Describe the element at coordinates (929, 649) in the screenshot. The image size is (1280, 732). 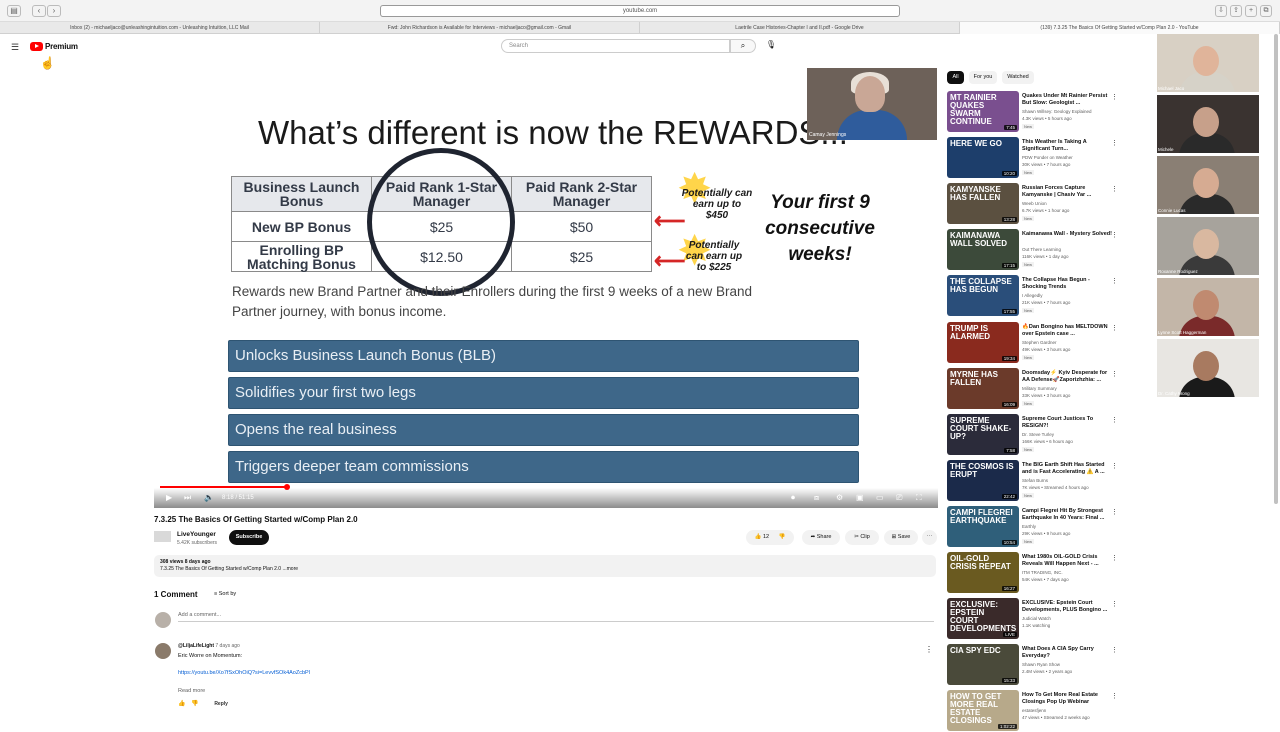
I see `comment-menu-icon: ⋮` at that location.